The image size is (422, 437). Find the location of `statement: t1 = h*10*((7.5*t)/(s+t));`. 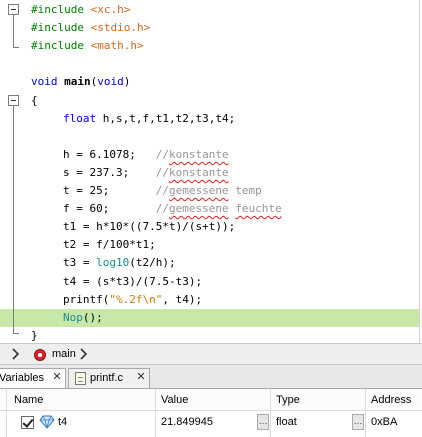

statement: t1 = h*10*((7.5*t)/(s+t)); is located at coordinates (149, 227).